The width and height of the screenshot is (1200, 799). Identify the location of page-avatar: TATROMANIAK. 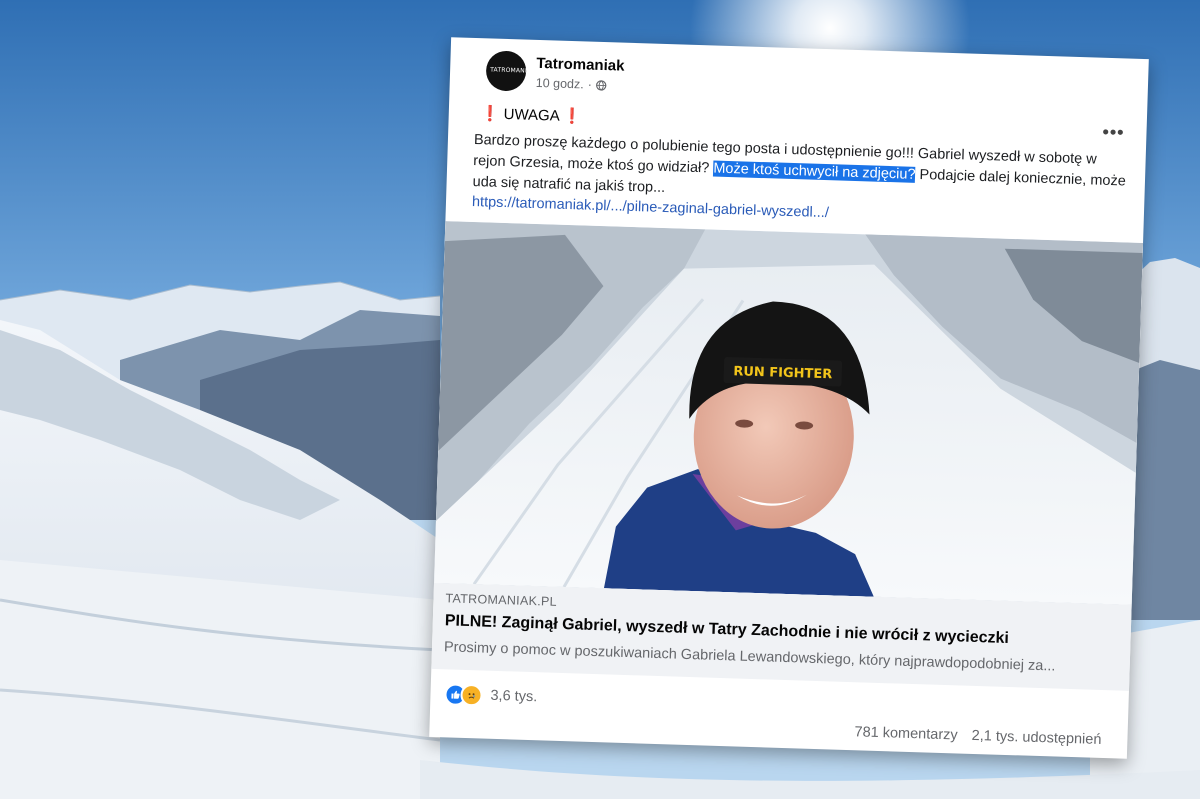
(506, 71).